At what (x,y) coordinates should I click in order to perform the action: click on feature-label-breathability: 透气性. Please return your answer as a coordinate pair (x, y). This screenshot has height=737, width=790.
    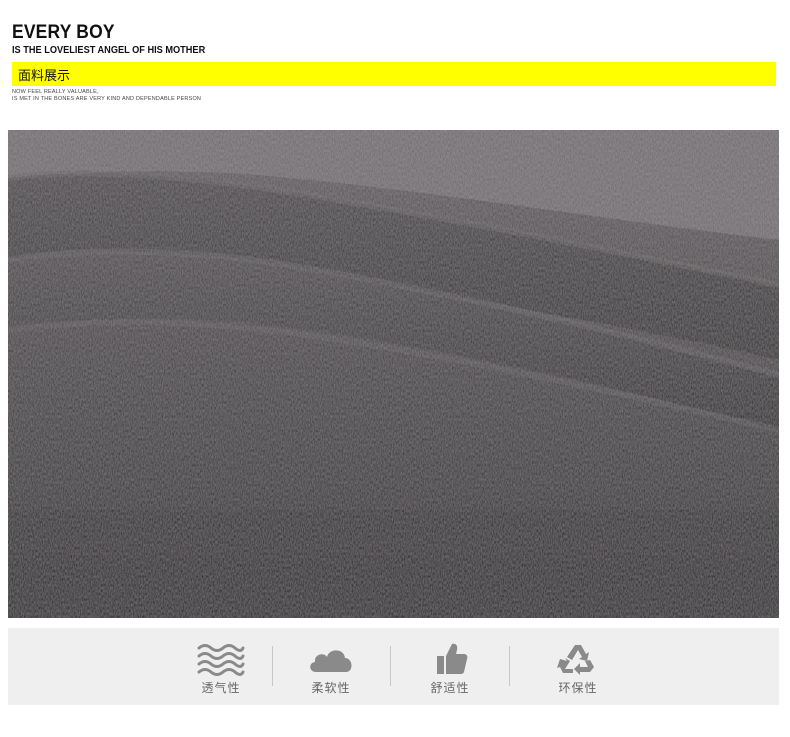
    Looking at the image, I should click on (221, 688).